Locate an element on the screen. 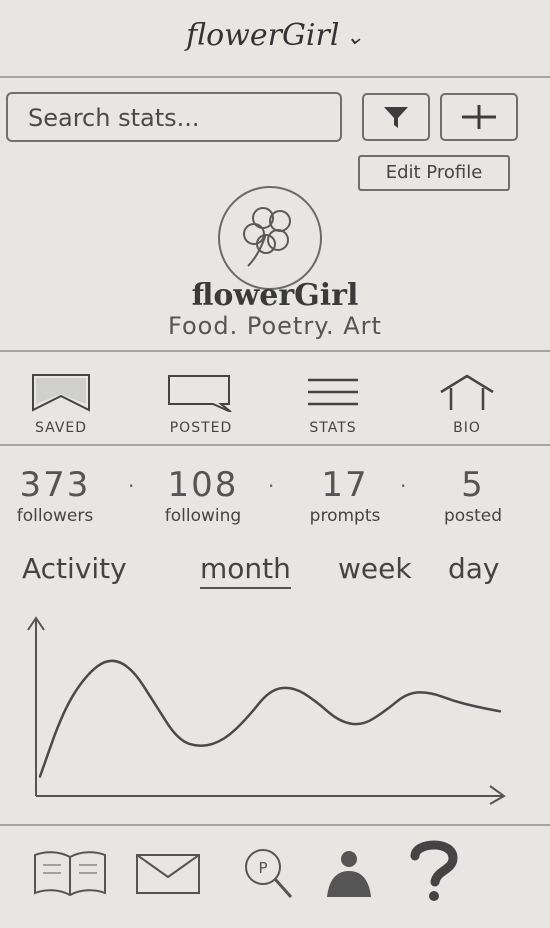 The image size is (550, 928). series-line is located at coordinates (270, 718).